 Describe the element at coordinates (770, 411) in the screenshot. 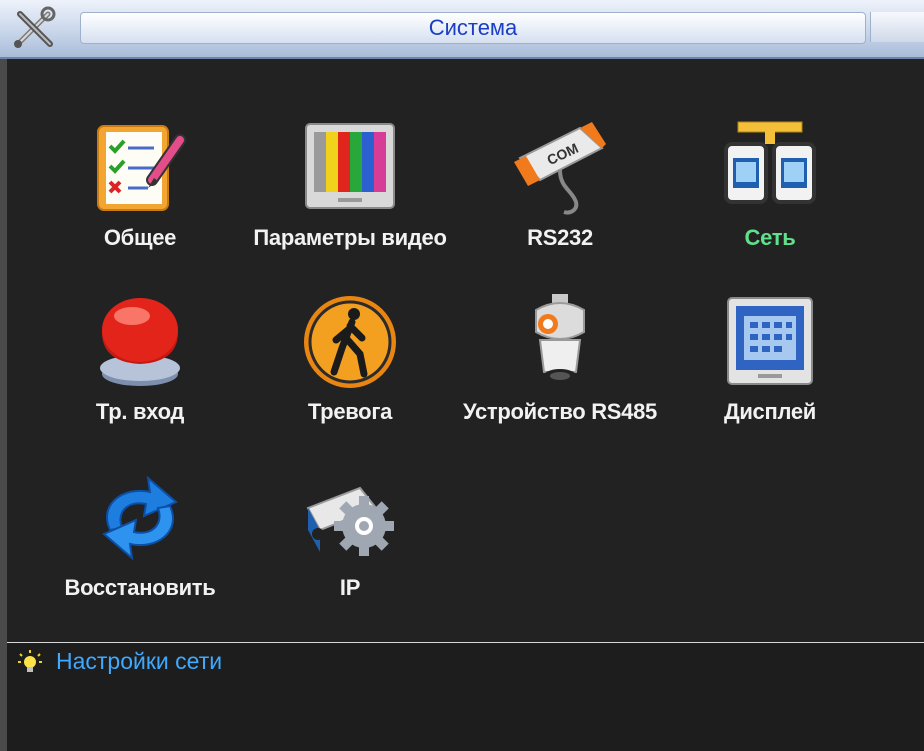

I see `menu-item-label: Дисплей` at that location.